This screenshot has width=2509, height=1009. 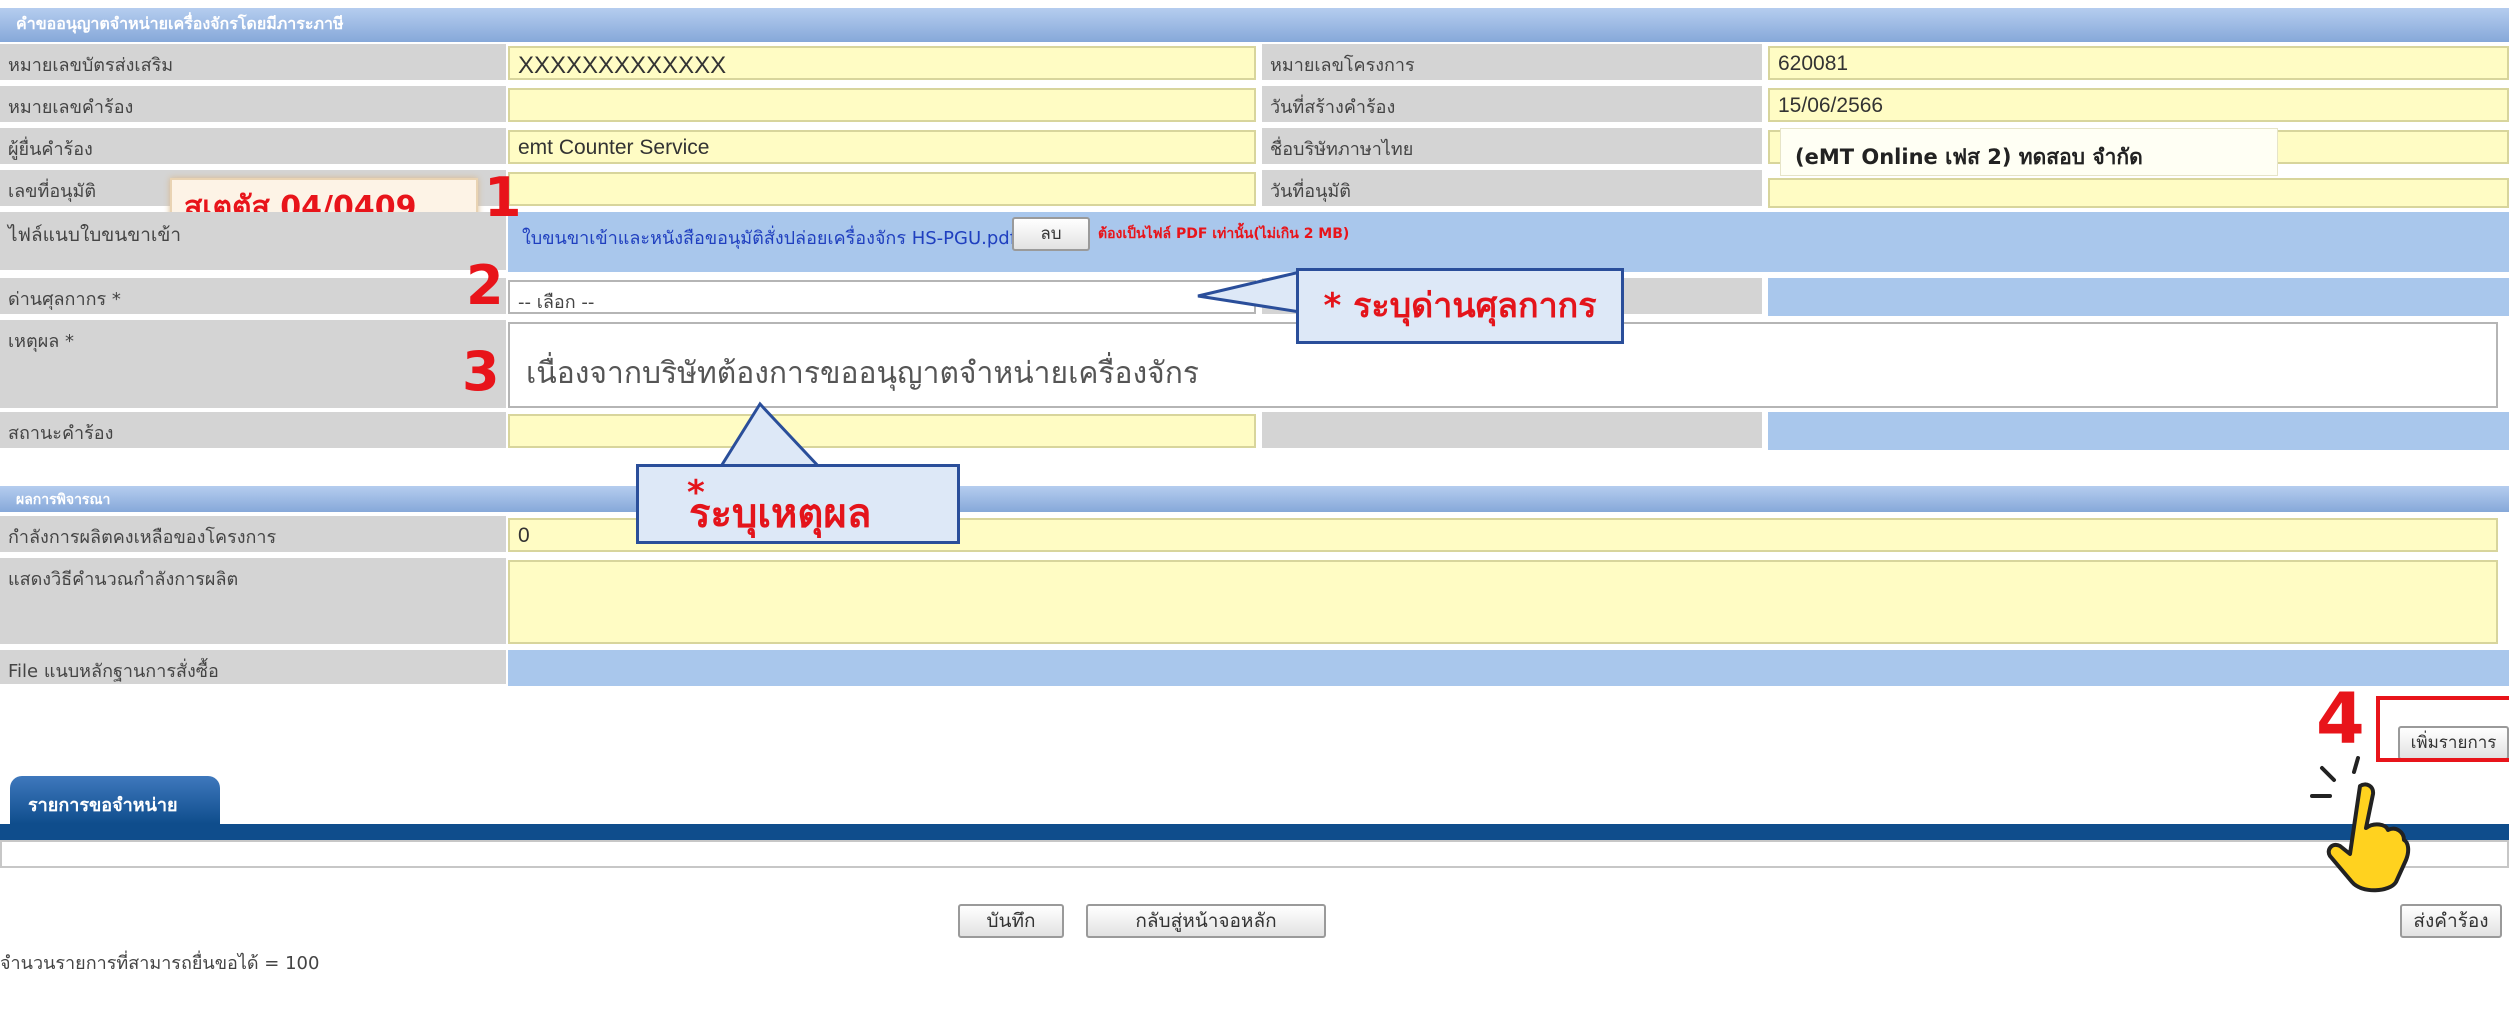 What do you see at coordinates (882, 105) in the screenshot?
I see `request-no-field` at bounding box center [882, 105].